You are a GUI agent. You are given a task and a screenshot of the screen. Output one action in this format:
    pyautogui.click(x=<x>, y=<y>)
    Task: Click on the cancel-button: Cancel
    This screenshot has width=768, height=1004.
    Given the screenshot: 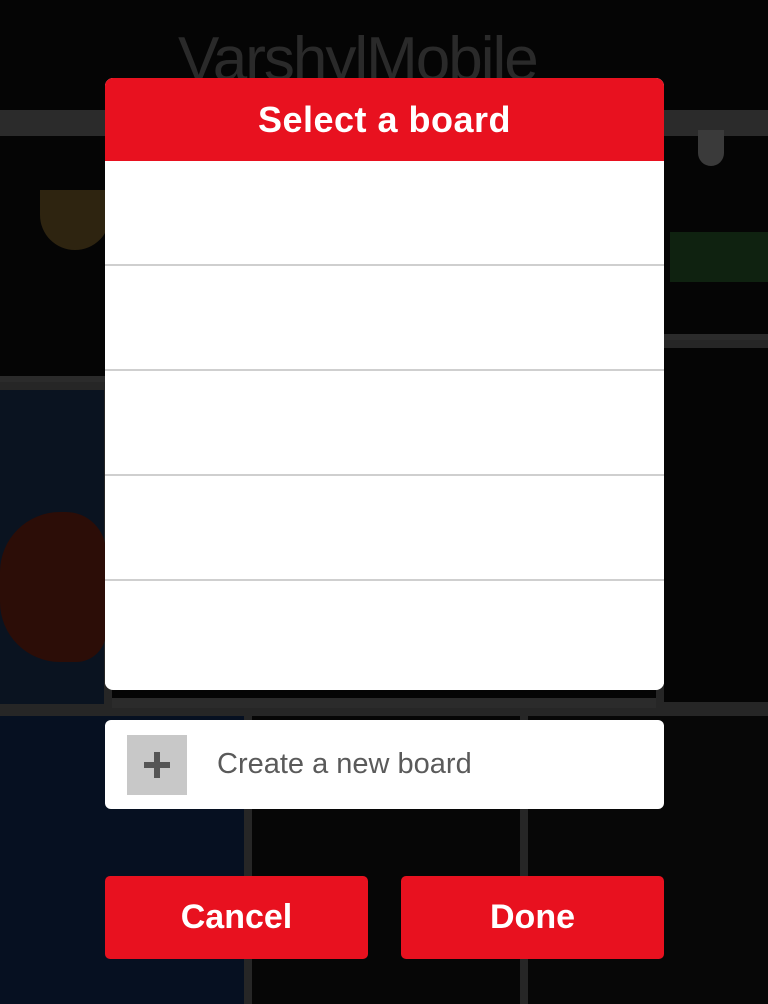 What is the action you would take?
    pyautogui.click(x=236, y=917)
    